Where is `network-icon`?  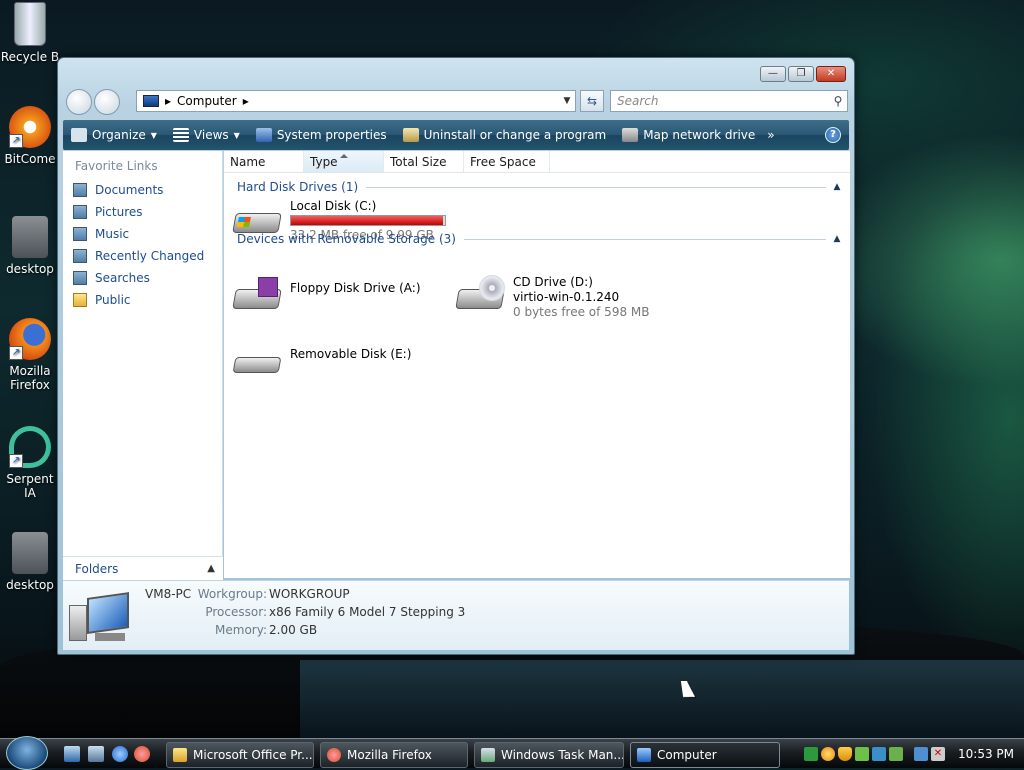 network-icon is located at coordinates (921, 754).